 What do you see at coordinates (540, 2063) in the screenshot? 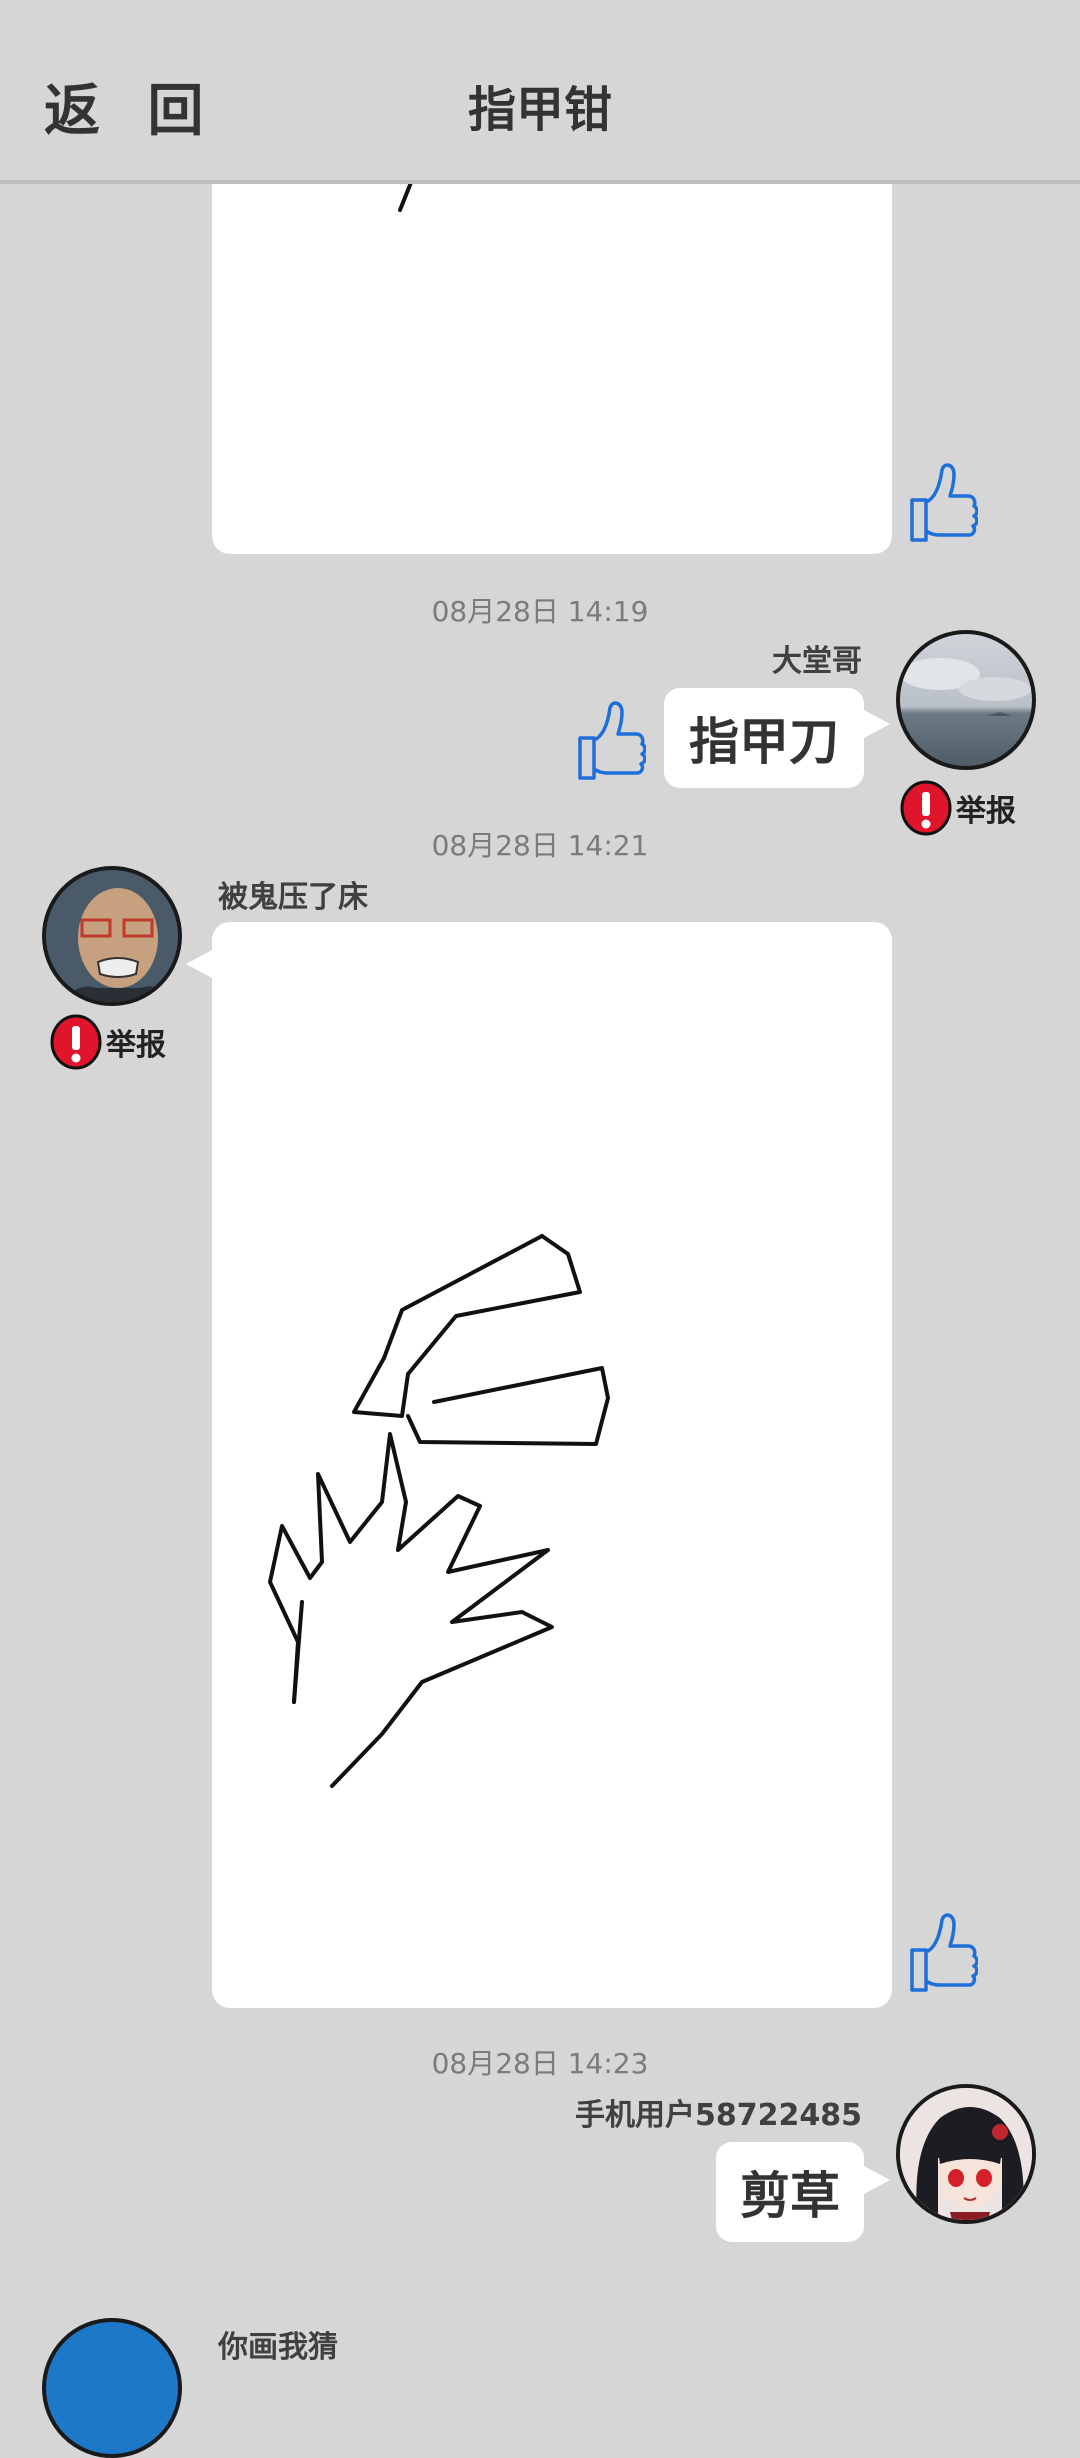
I see `message-timestamp: 08月28日 14:23` at bounding box center [540, 2063].